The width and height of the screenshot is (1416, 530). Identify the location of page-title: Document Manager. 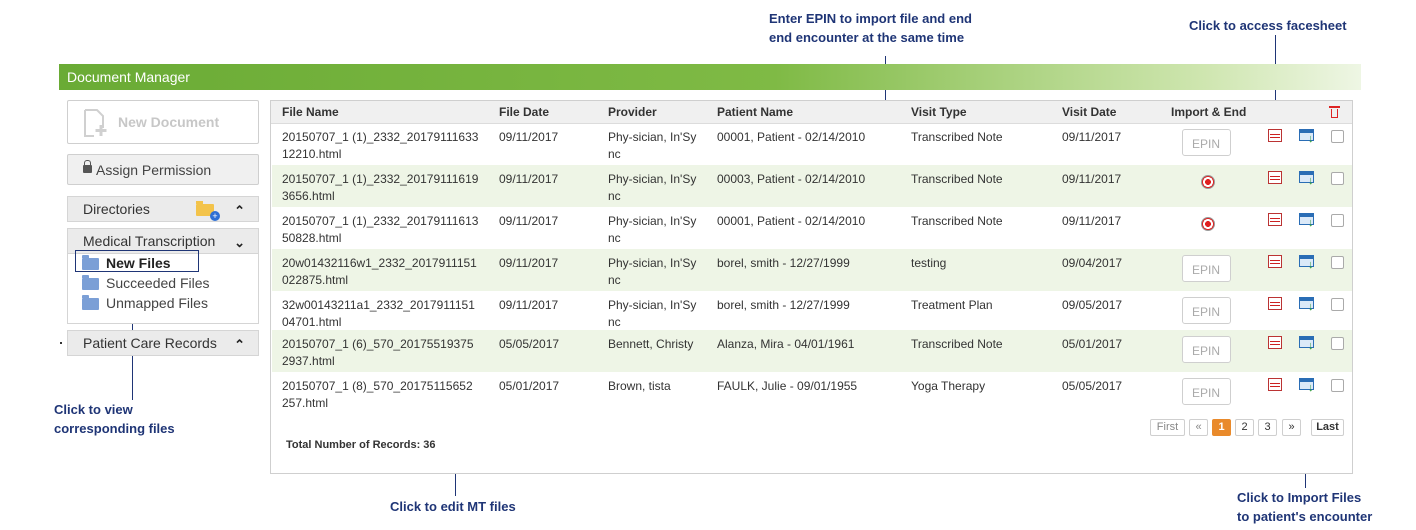
(128, 77).